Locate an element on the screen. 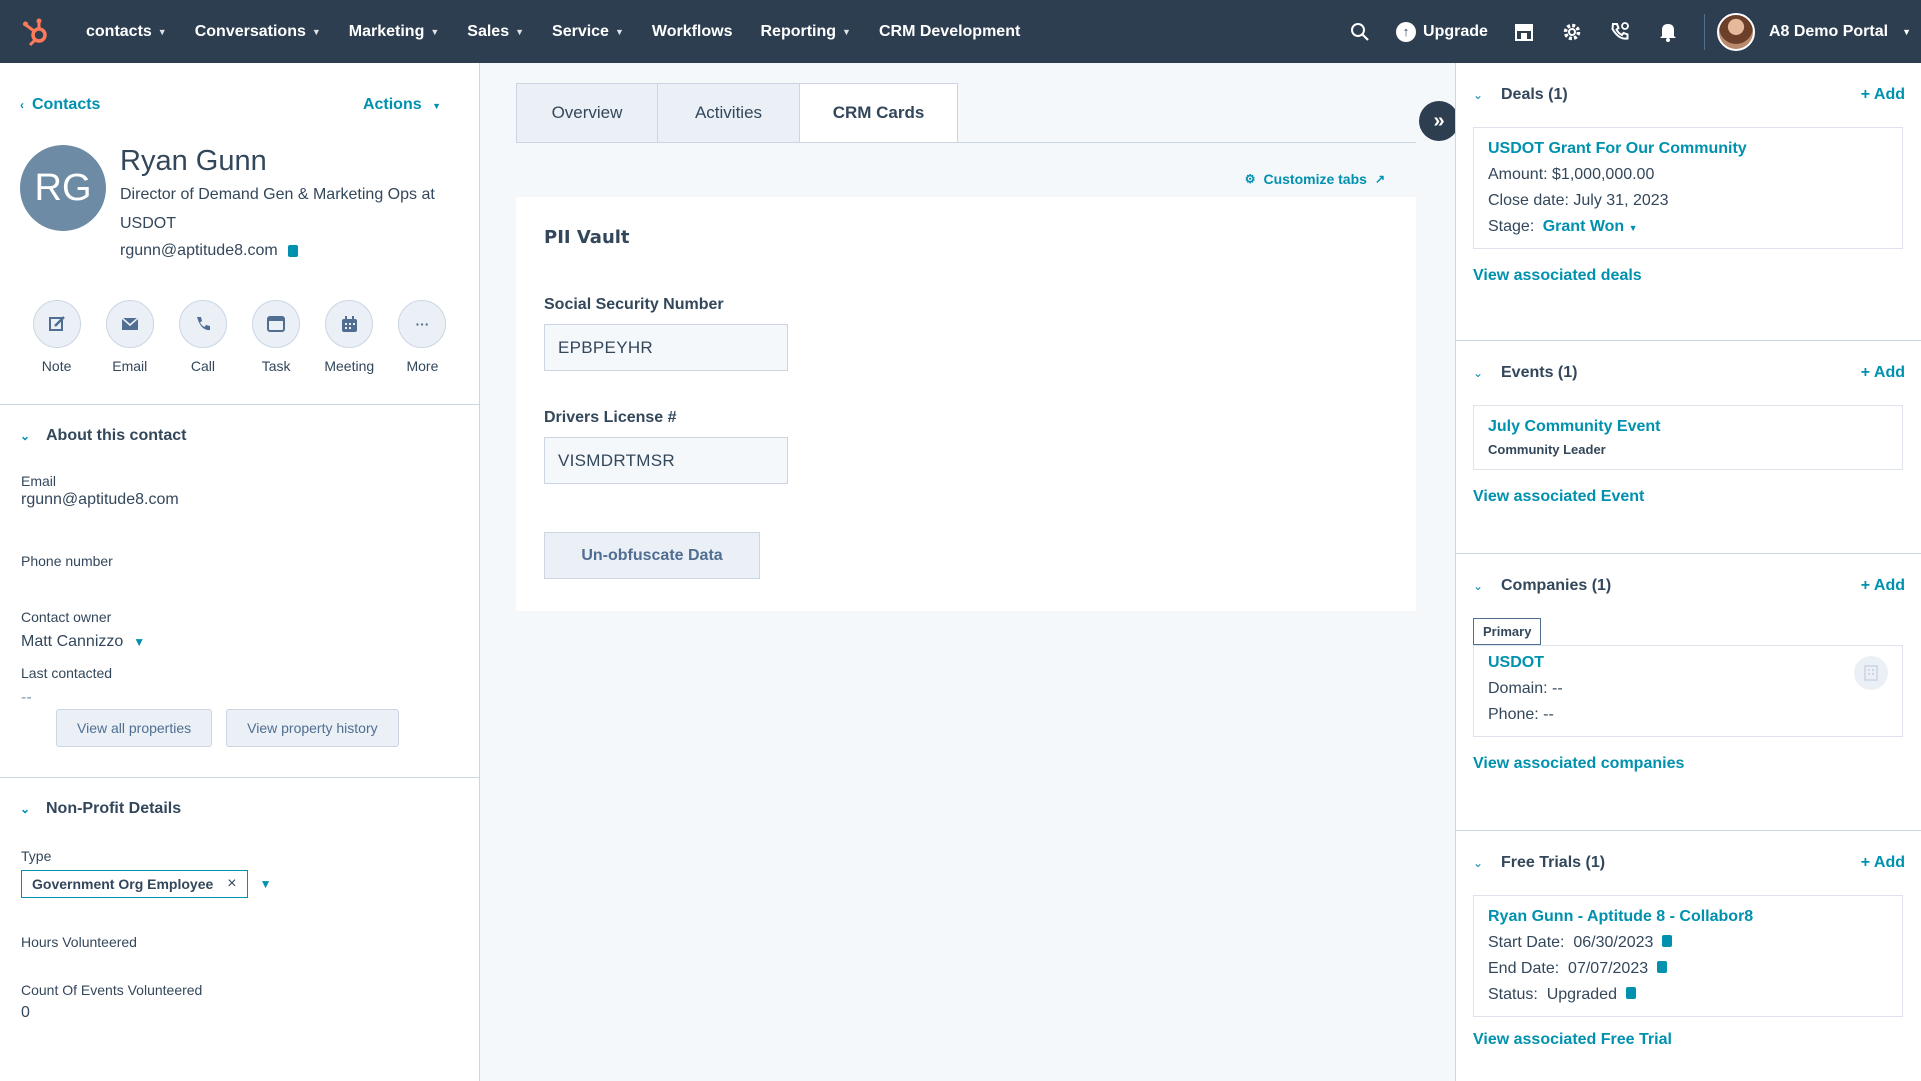 The height and width of the screenshot is (1081, 1921). event-card: July Community Event Community Leader is located at coordinates (1688, 437).